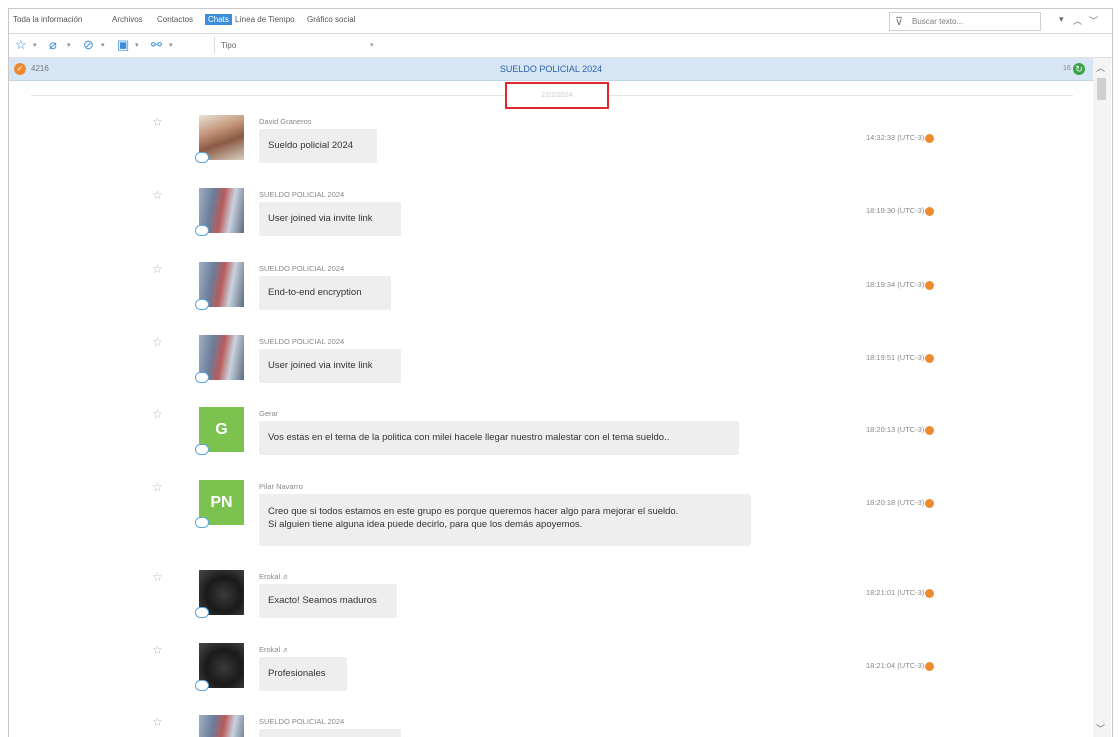 The height and width of the screenshot is (737, 1119). What do you see at coordinates (297, 673) in the screenshot?
I see `message-text: Profesionales` at bounding box center [297, 673].